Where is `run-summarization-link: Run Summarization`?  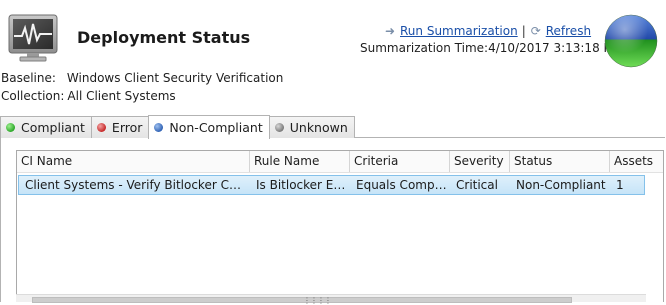 run-summarization-link: Run Summarization is located at coordinates (459, 31).